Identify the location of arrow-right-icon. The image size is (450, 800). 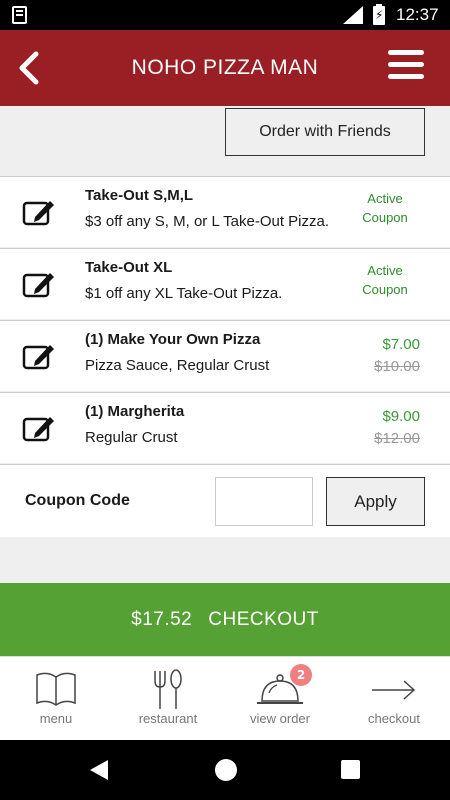
(394, 690).